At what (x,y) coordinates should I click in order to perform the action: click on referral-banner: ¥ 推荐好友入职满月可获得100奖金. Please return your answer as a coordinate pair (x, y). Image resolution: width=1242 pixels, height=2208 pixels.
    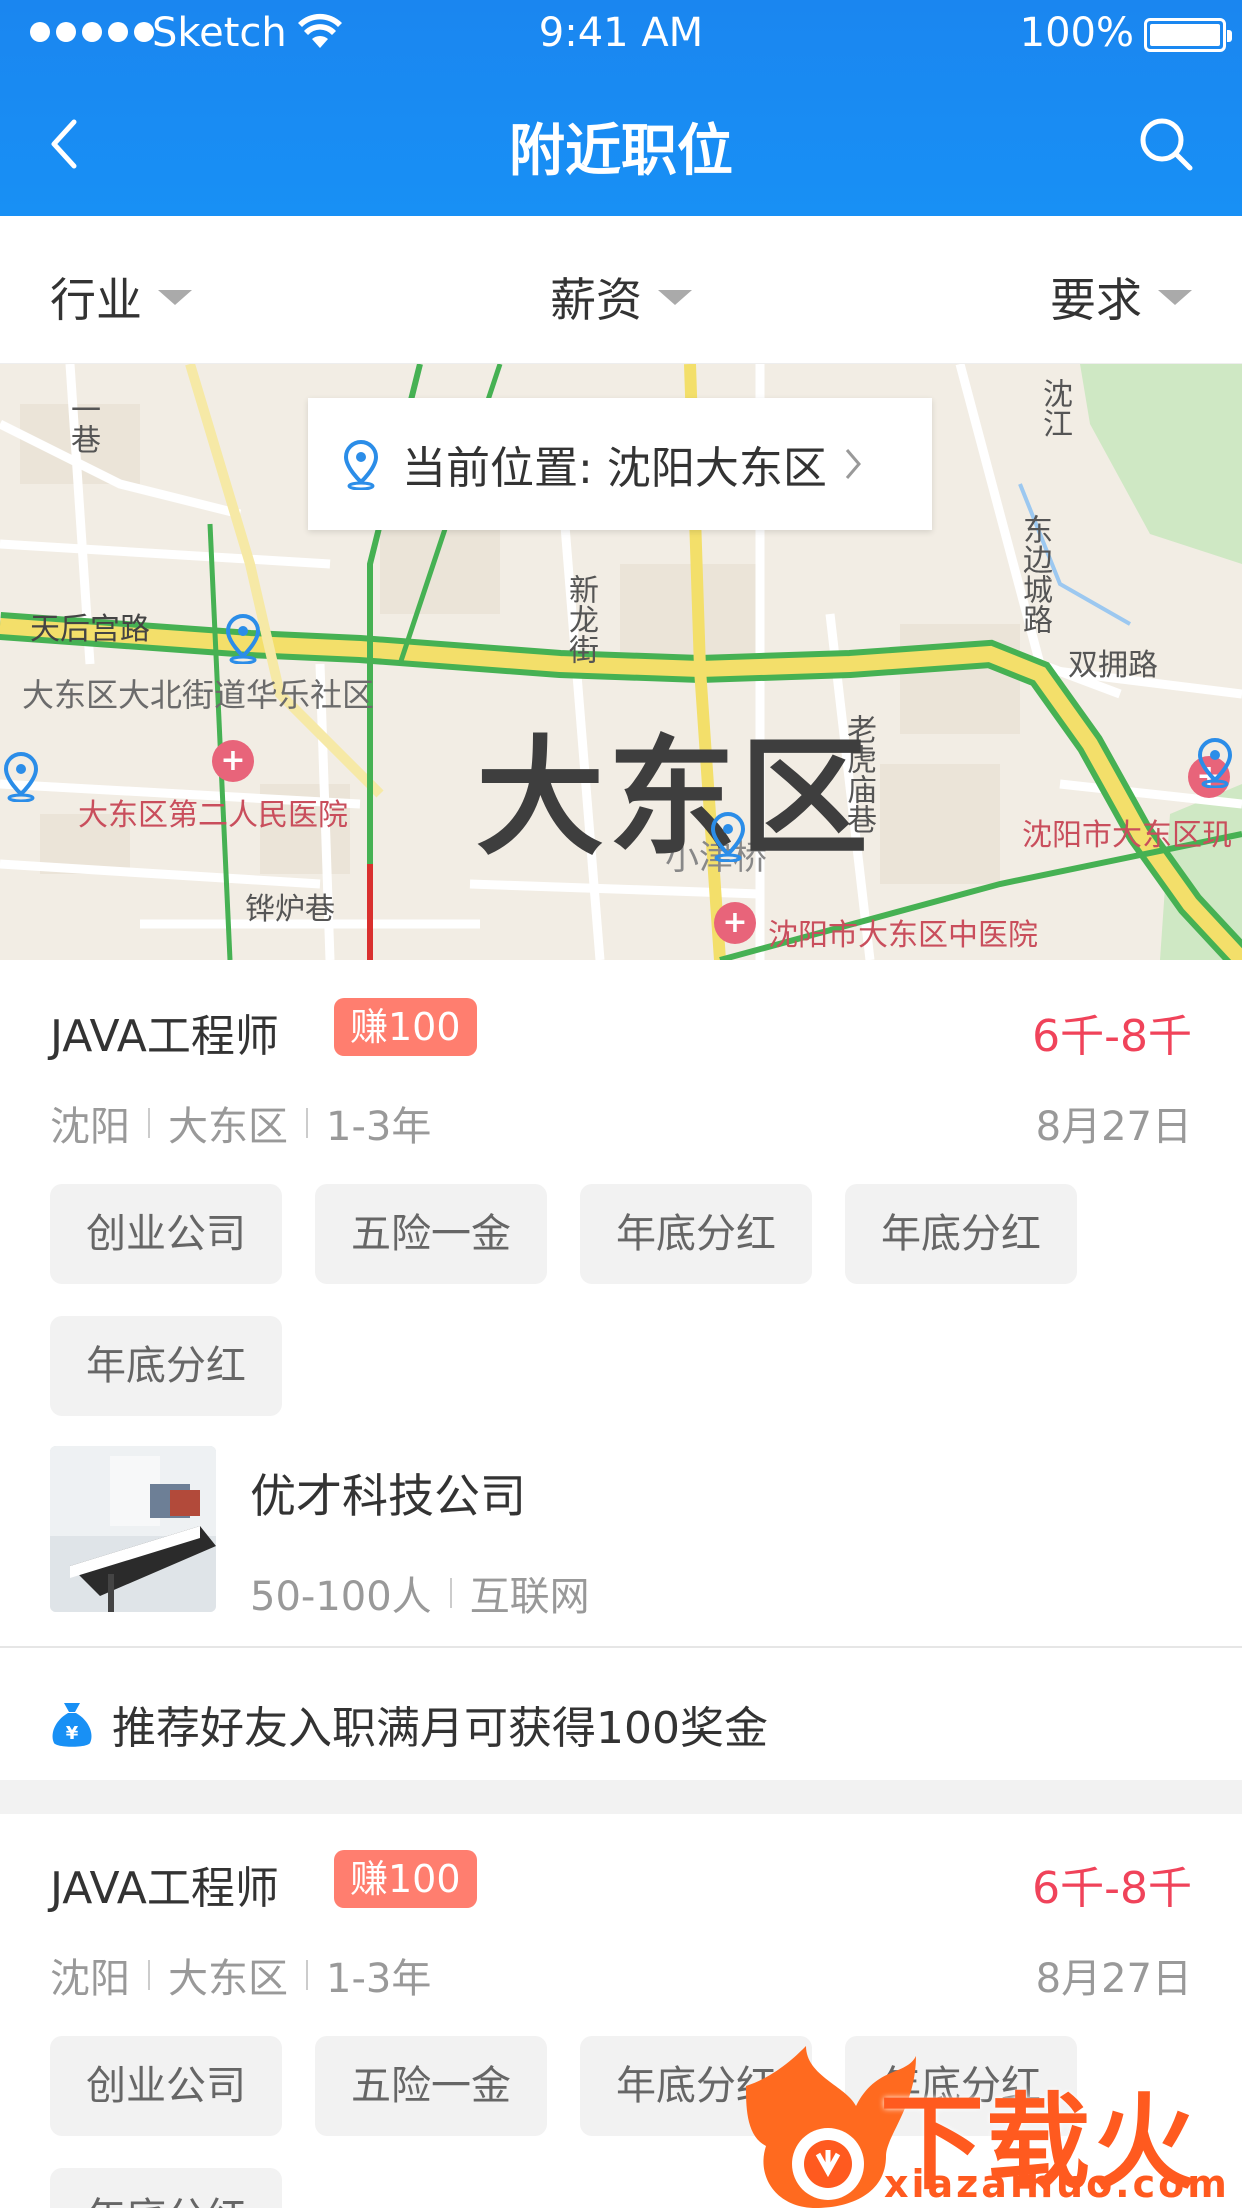
    Looking at the image, I should click on (409, 1724).